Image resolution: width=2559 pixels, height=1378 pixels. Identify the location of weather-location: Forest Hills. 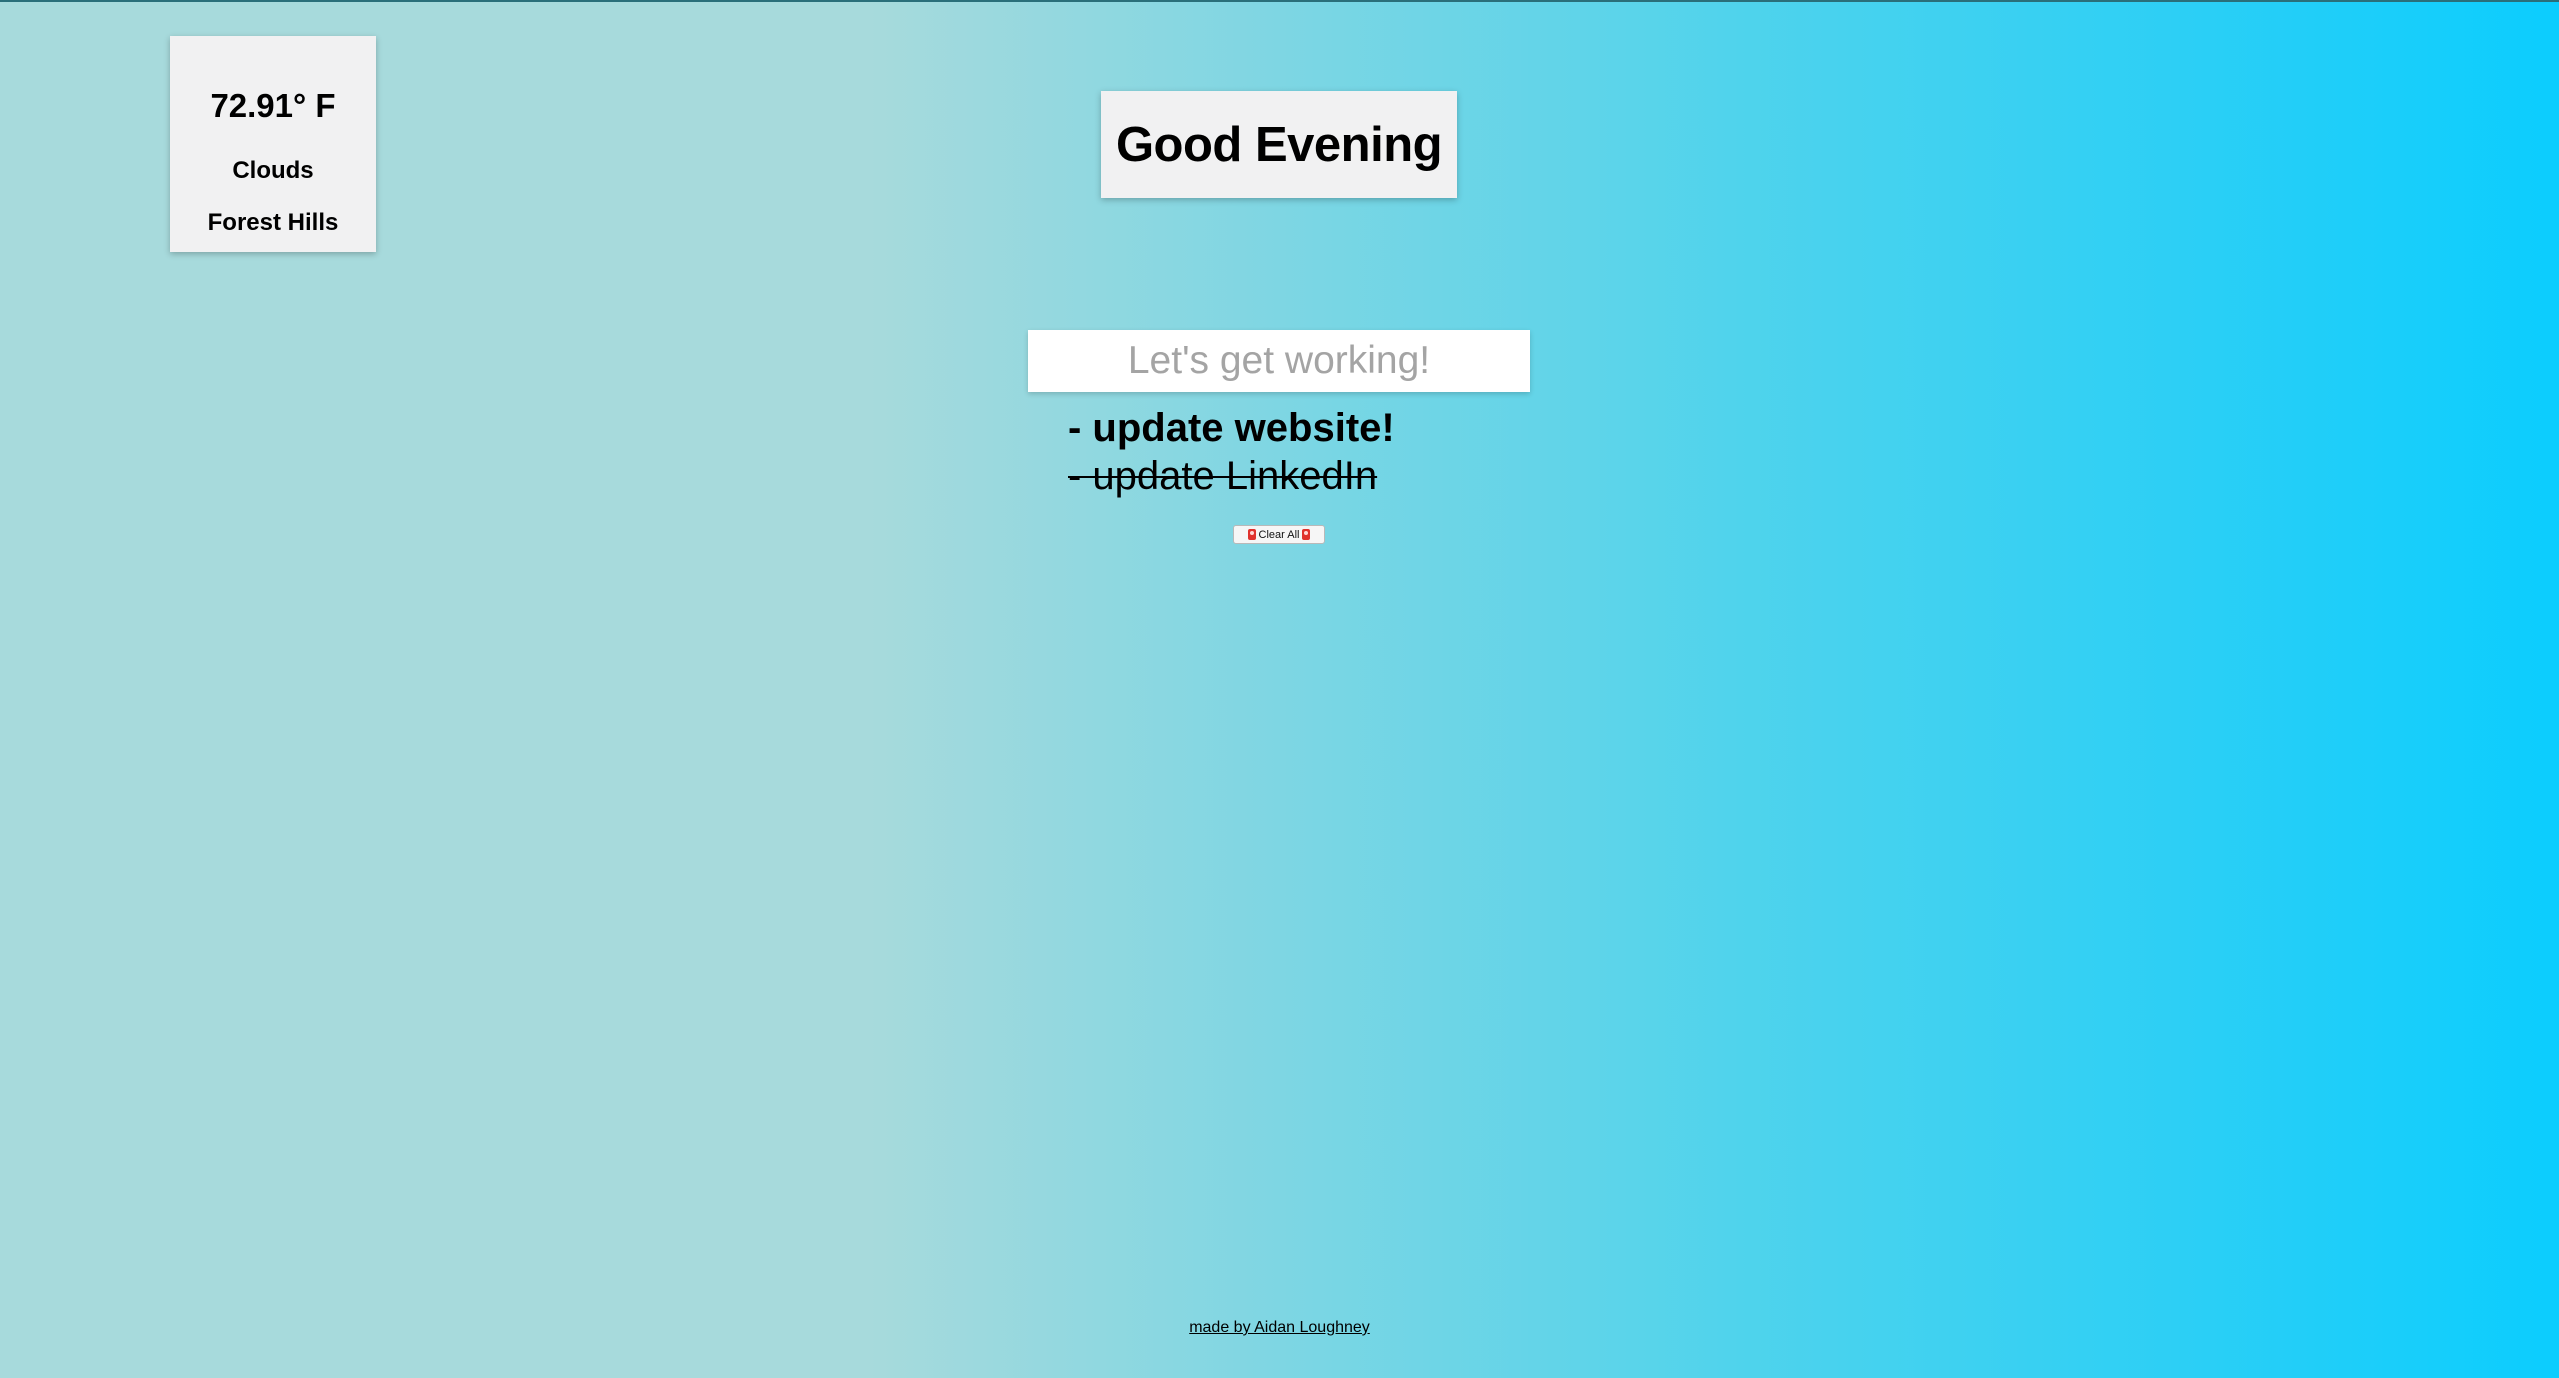
(273, 222).